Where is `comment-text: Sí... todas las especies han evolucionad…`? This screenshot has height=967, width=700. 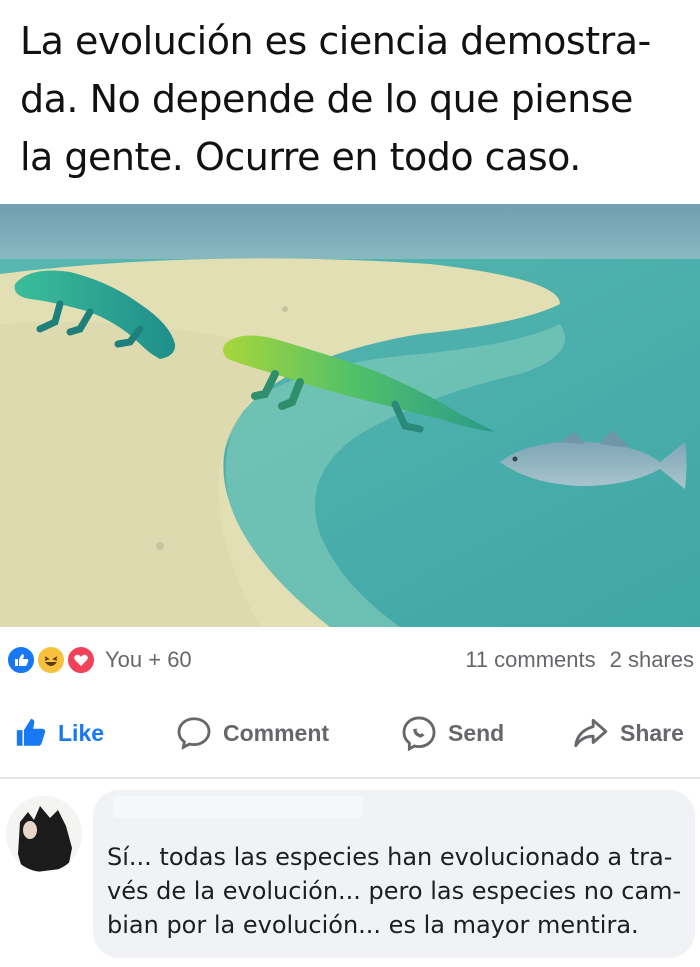 comment-text: Sí... todas las especies han evolucionad… is located at coordinates (397, 891).